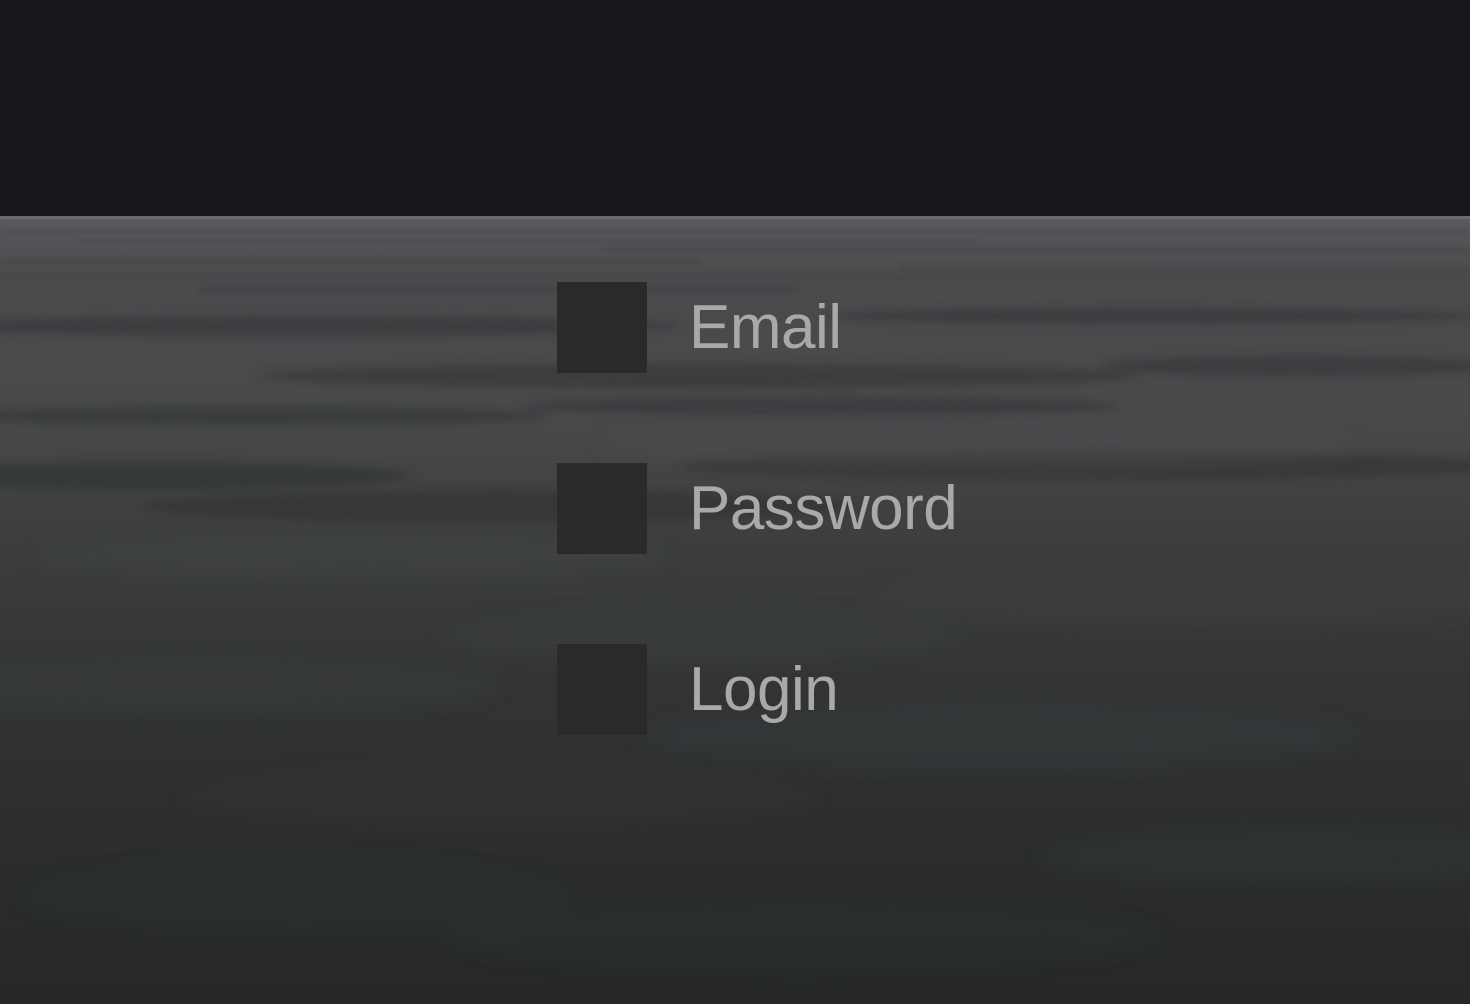  I want to click on password-label: Password, so click(823, 508).